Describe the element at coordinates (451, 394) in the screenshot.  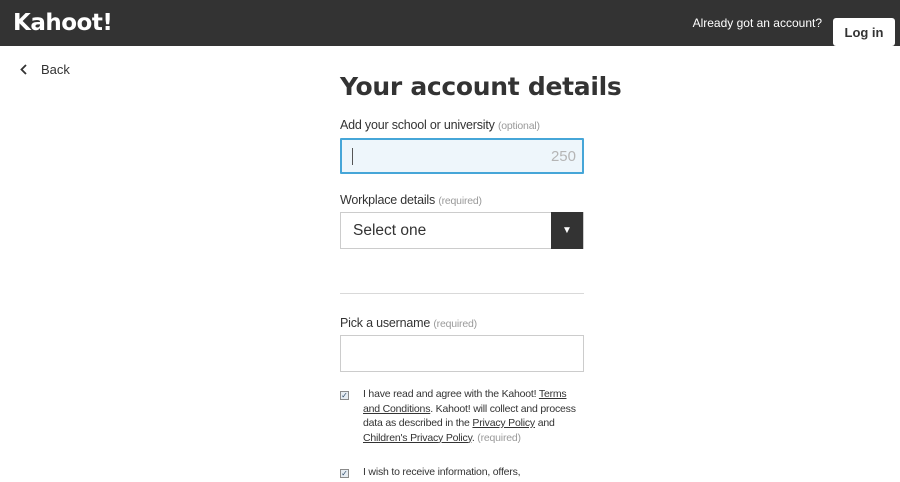
I see `terms-text-part1: I have read and agree with the Kahoot!` at that location.